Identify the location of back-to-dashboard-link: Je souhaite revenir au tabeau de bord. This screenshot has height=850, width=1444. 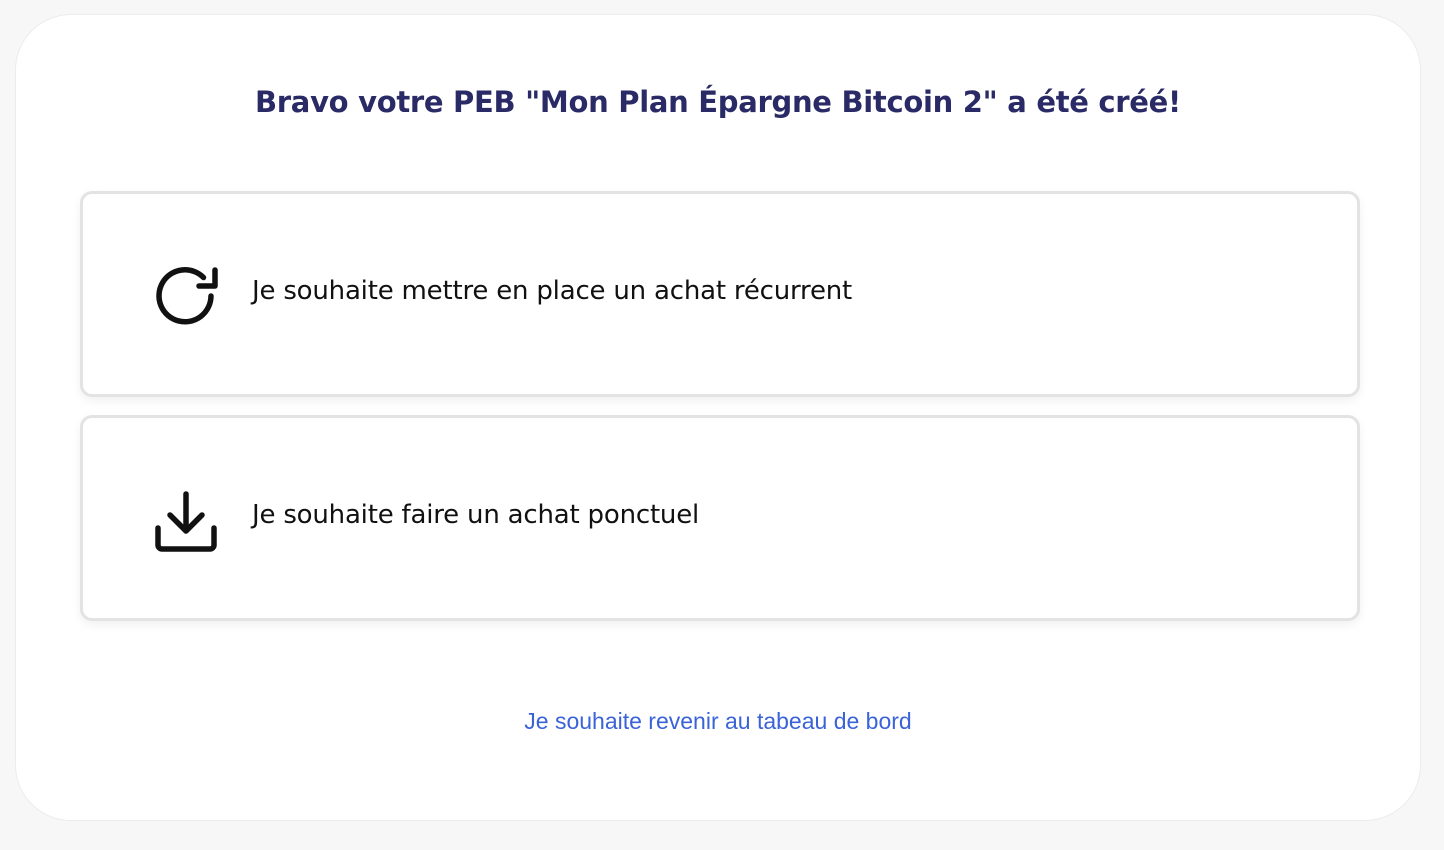
(718, 721).